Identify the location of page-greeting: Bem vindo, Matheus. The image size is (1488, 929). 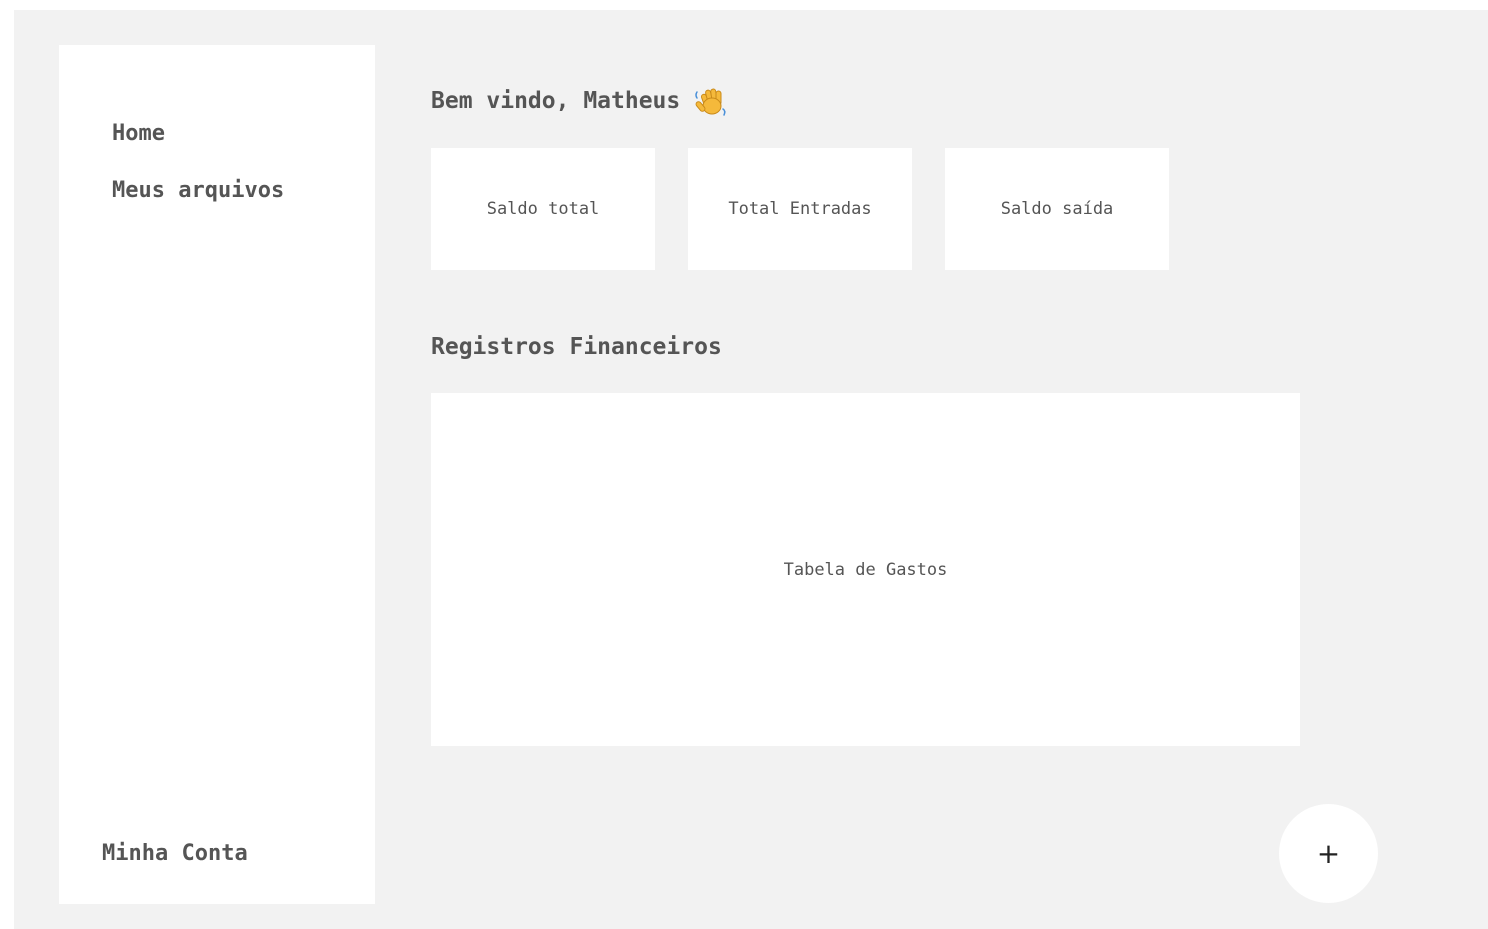
(579, 101).